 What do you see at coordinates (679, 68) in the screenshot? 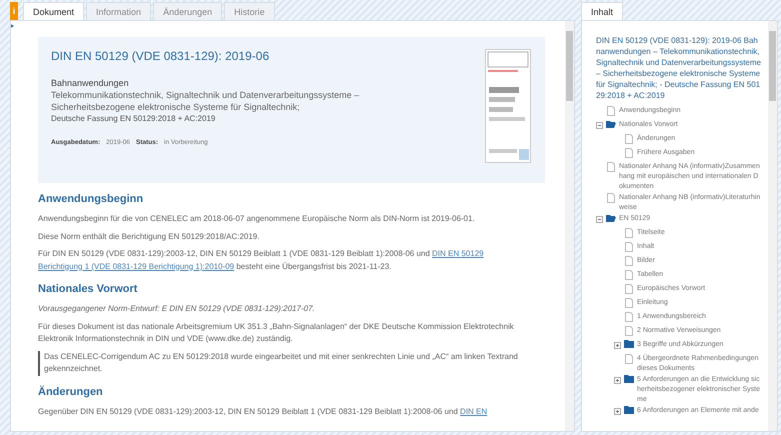
I see `toc-title: DIN EN 50129 (VDE 0831-129): 2019-06 Bahnanwendungen – Telekommunikationstechnik, Signaltechnik und Datenverarbeitungssysteme – Sicherheitsbezogene elektronische Systeme für Signaltechnik; - Deutsche Fassung EN 50129:2018 + AC:2019` at bounding box center [679, 68].